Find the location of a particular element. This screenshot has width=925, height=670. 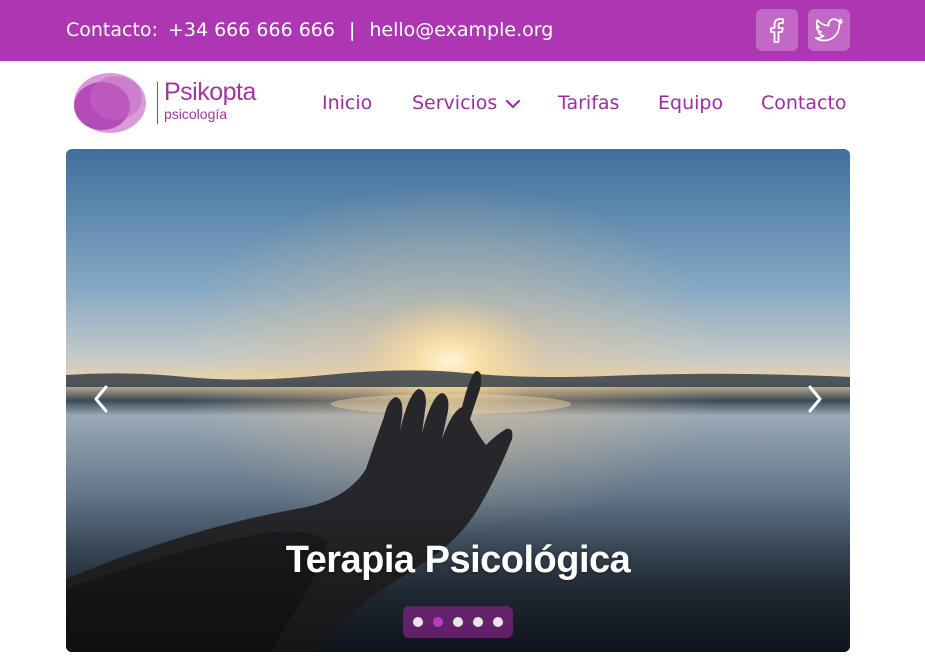

twitter-button is located at coordinates (829, 30).